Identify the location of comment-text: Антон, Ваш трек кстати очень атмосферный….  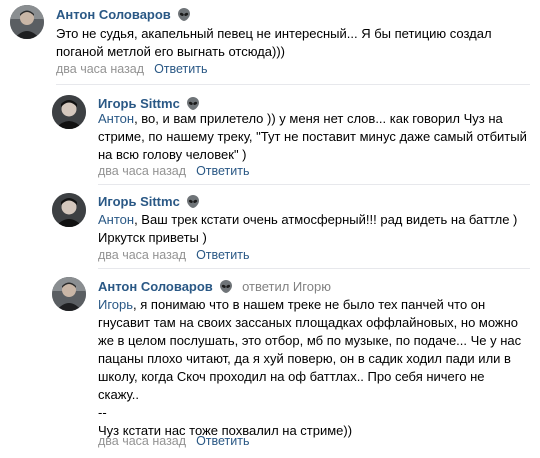
(308, 228).